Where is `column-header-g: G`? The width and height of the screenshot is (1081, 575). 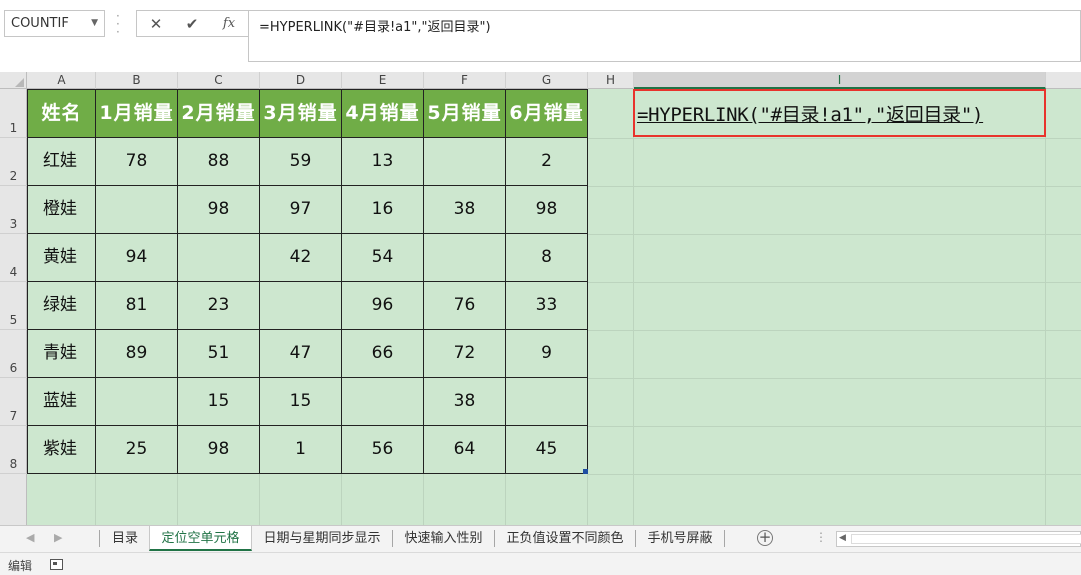
column-header-g: G is located at coordinates (547, 80).